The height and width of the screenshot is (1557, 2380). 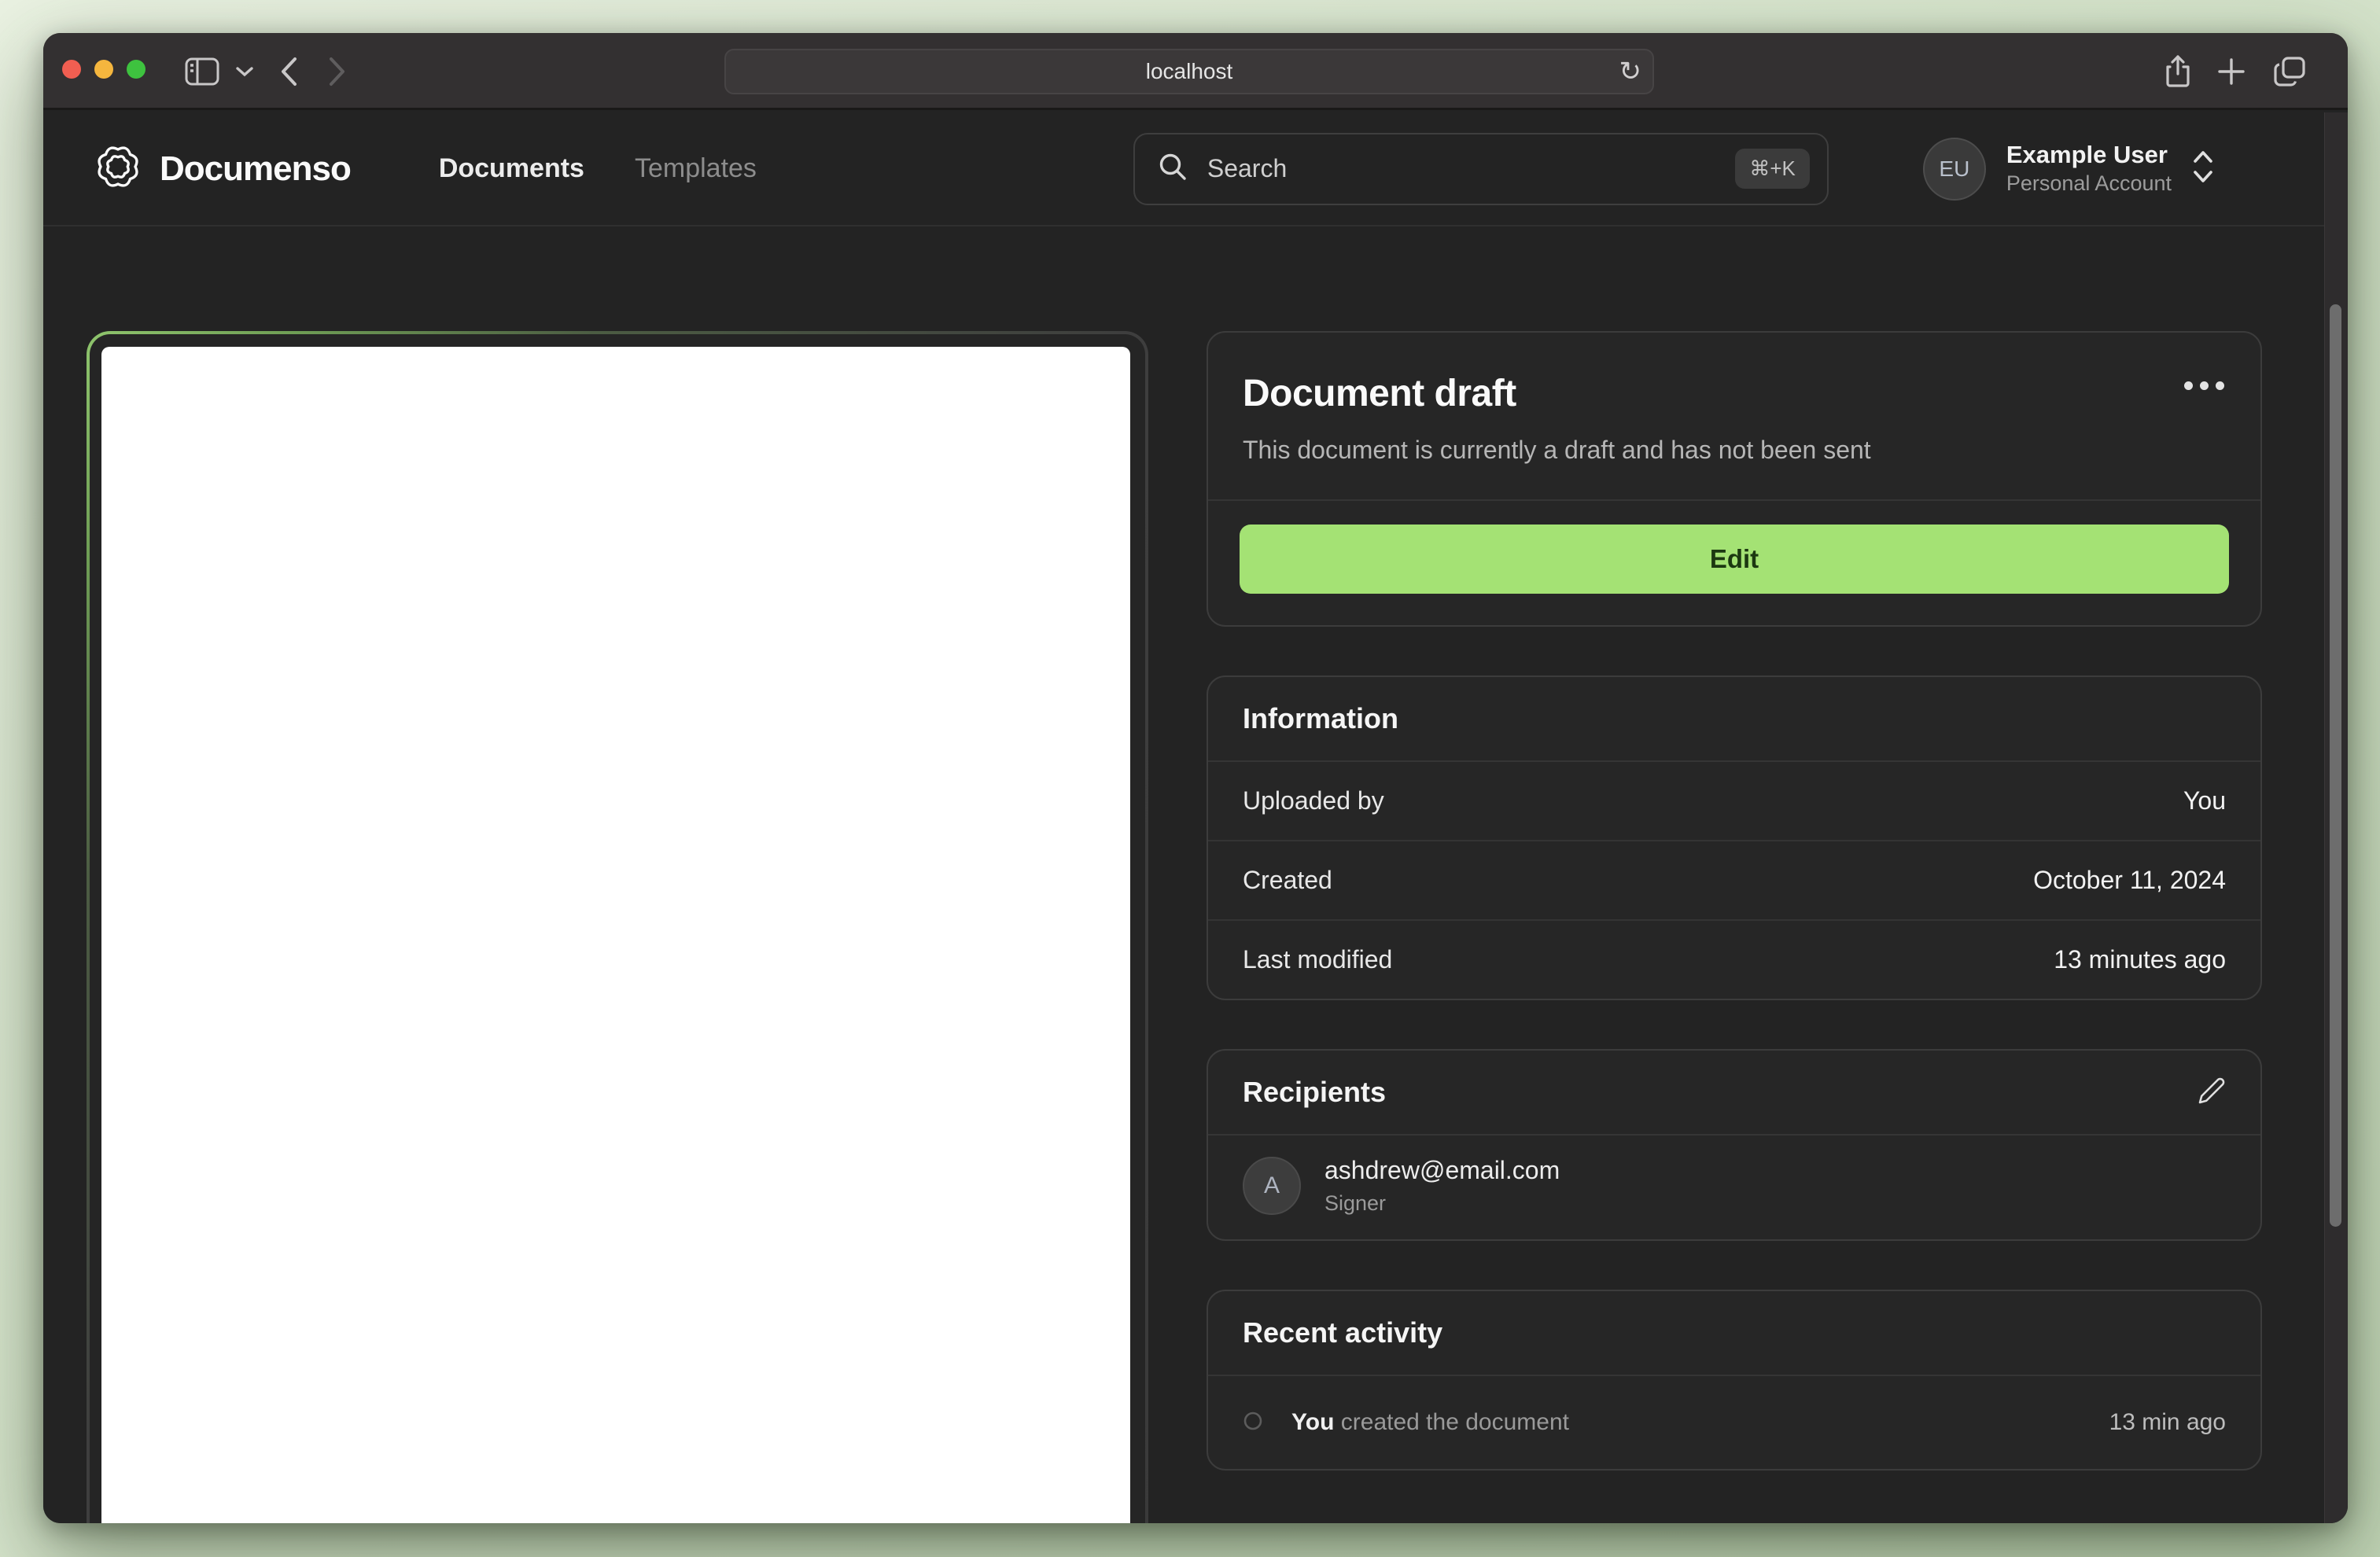 I want to click on info-value: You, so click(x=2204, y=800).